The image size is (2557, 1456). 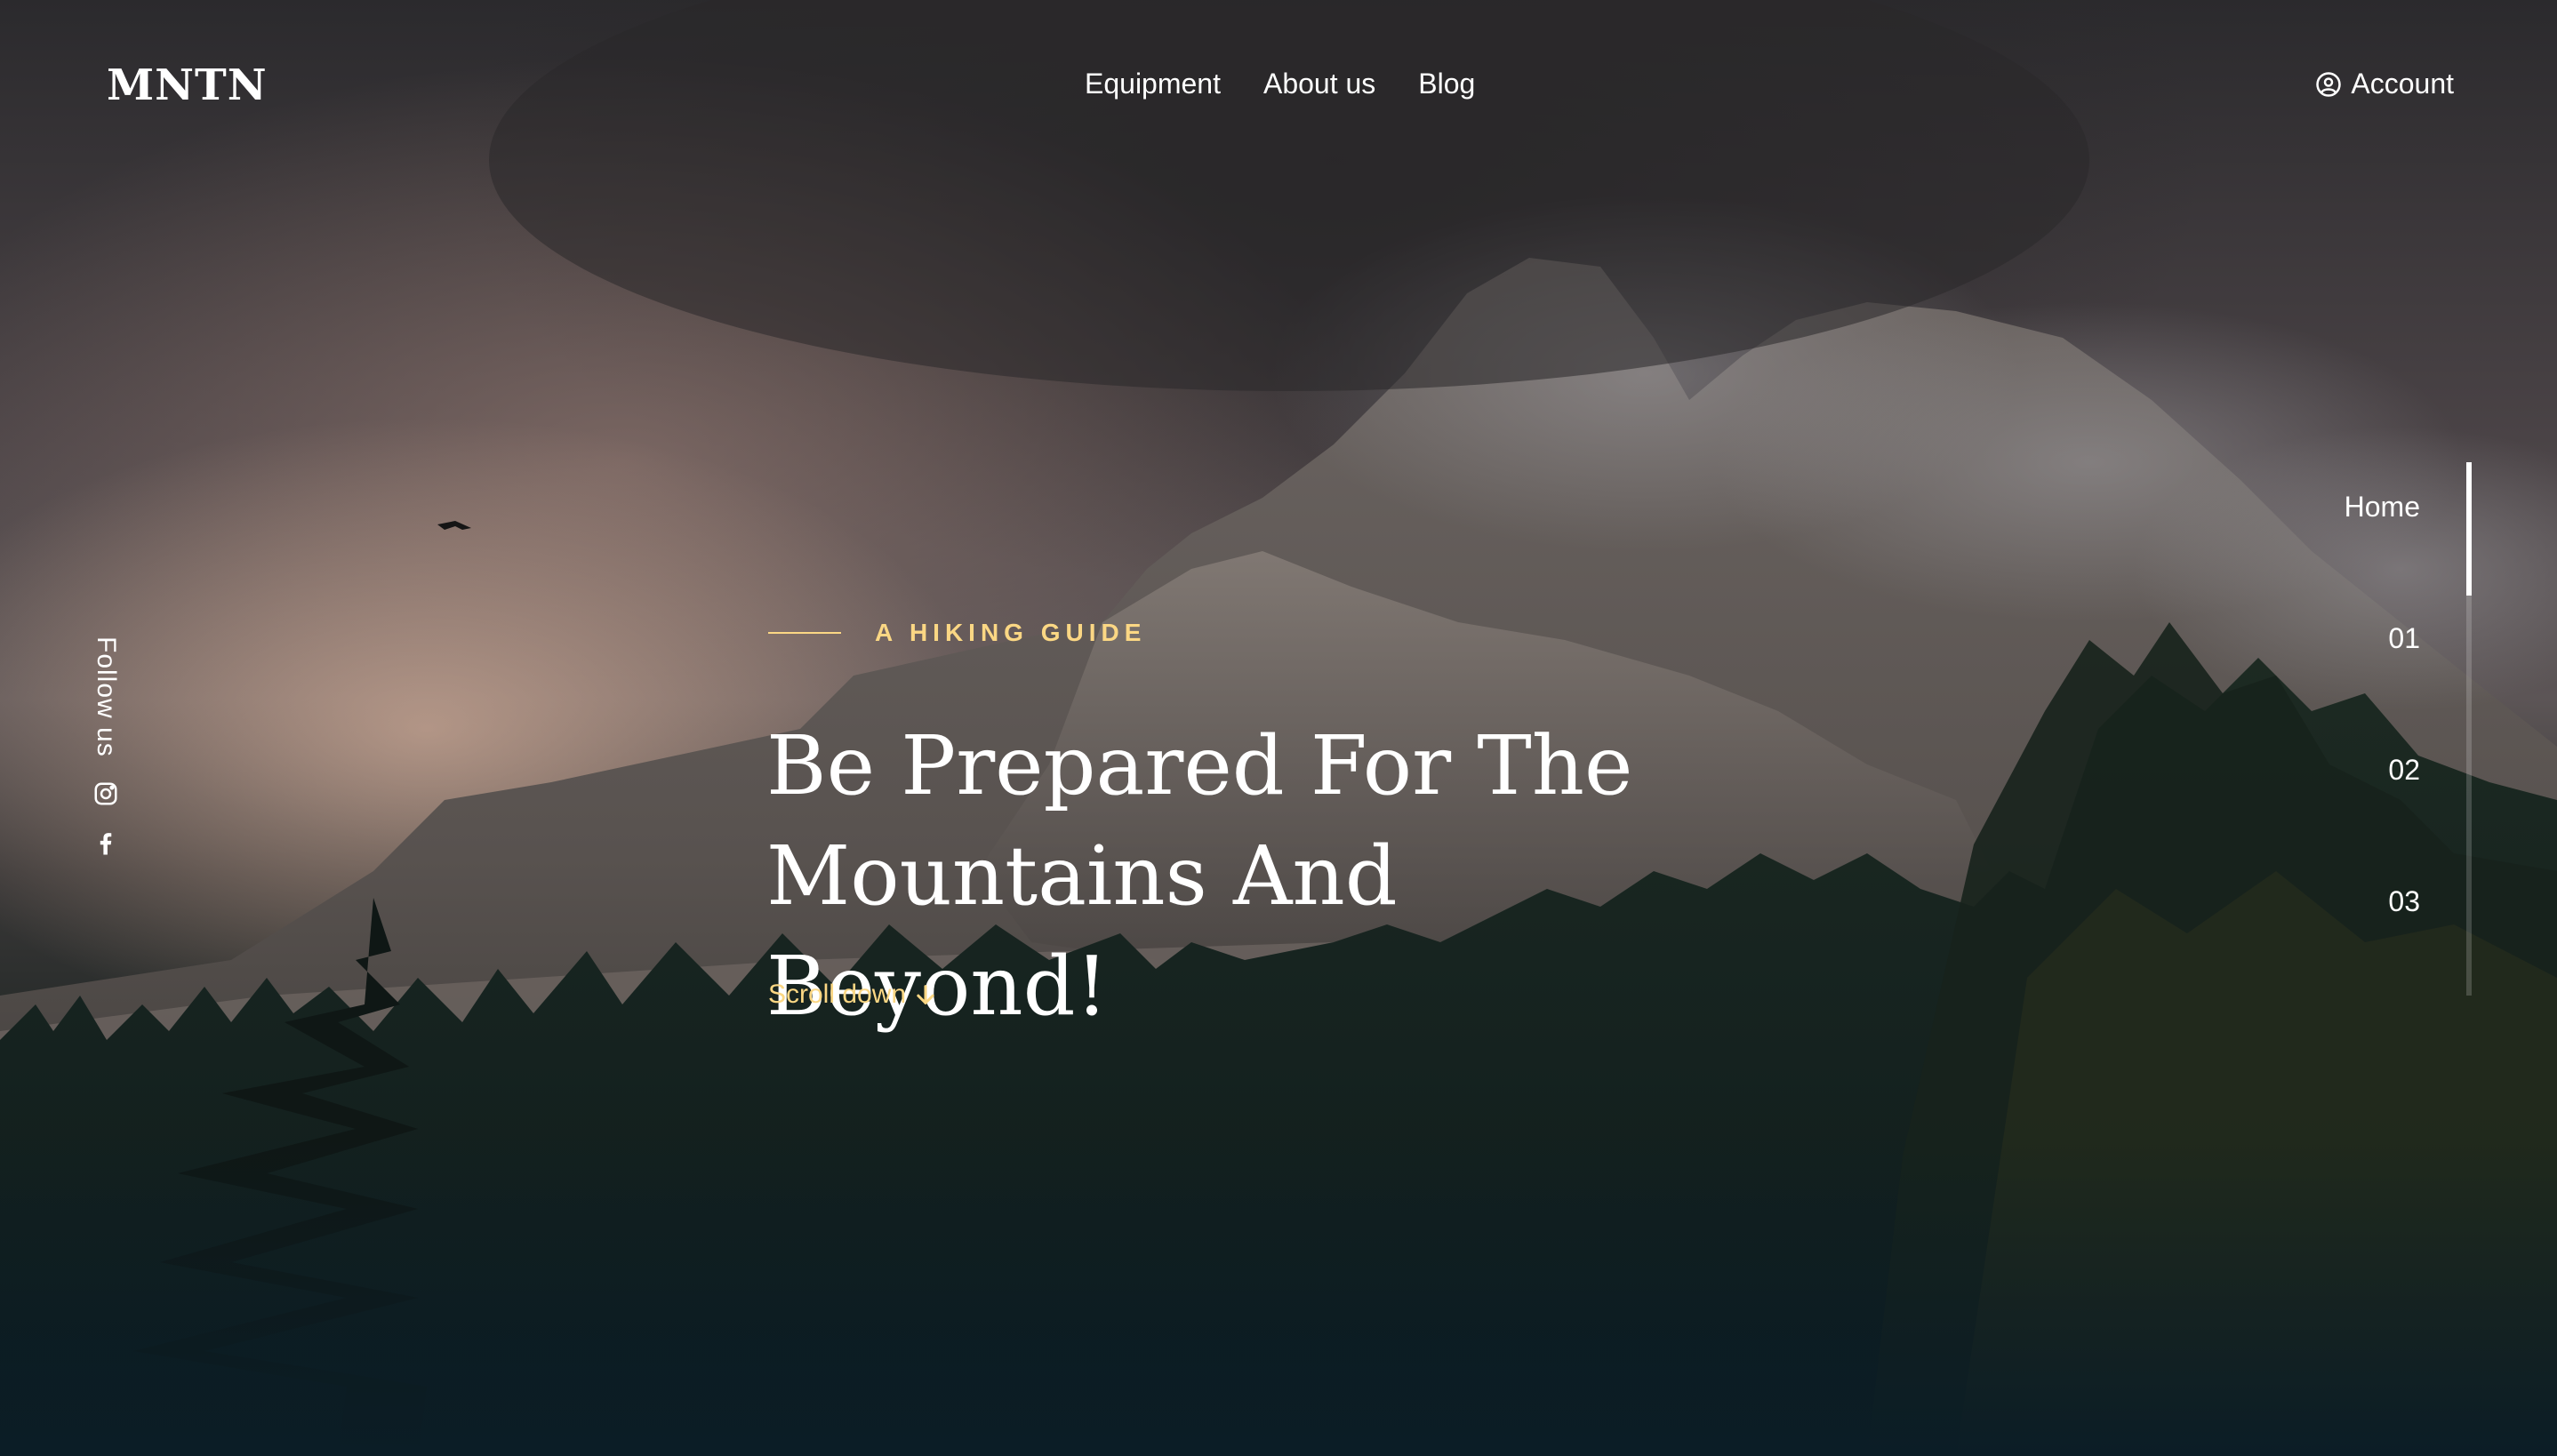 I want to click on bird-silhouette, so click(x=454, y=525).